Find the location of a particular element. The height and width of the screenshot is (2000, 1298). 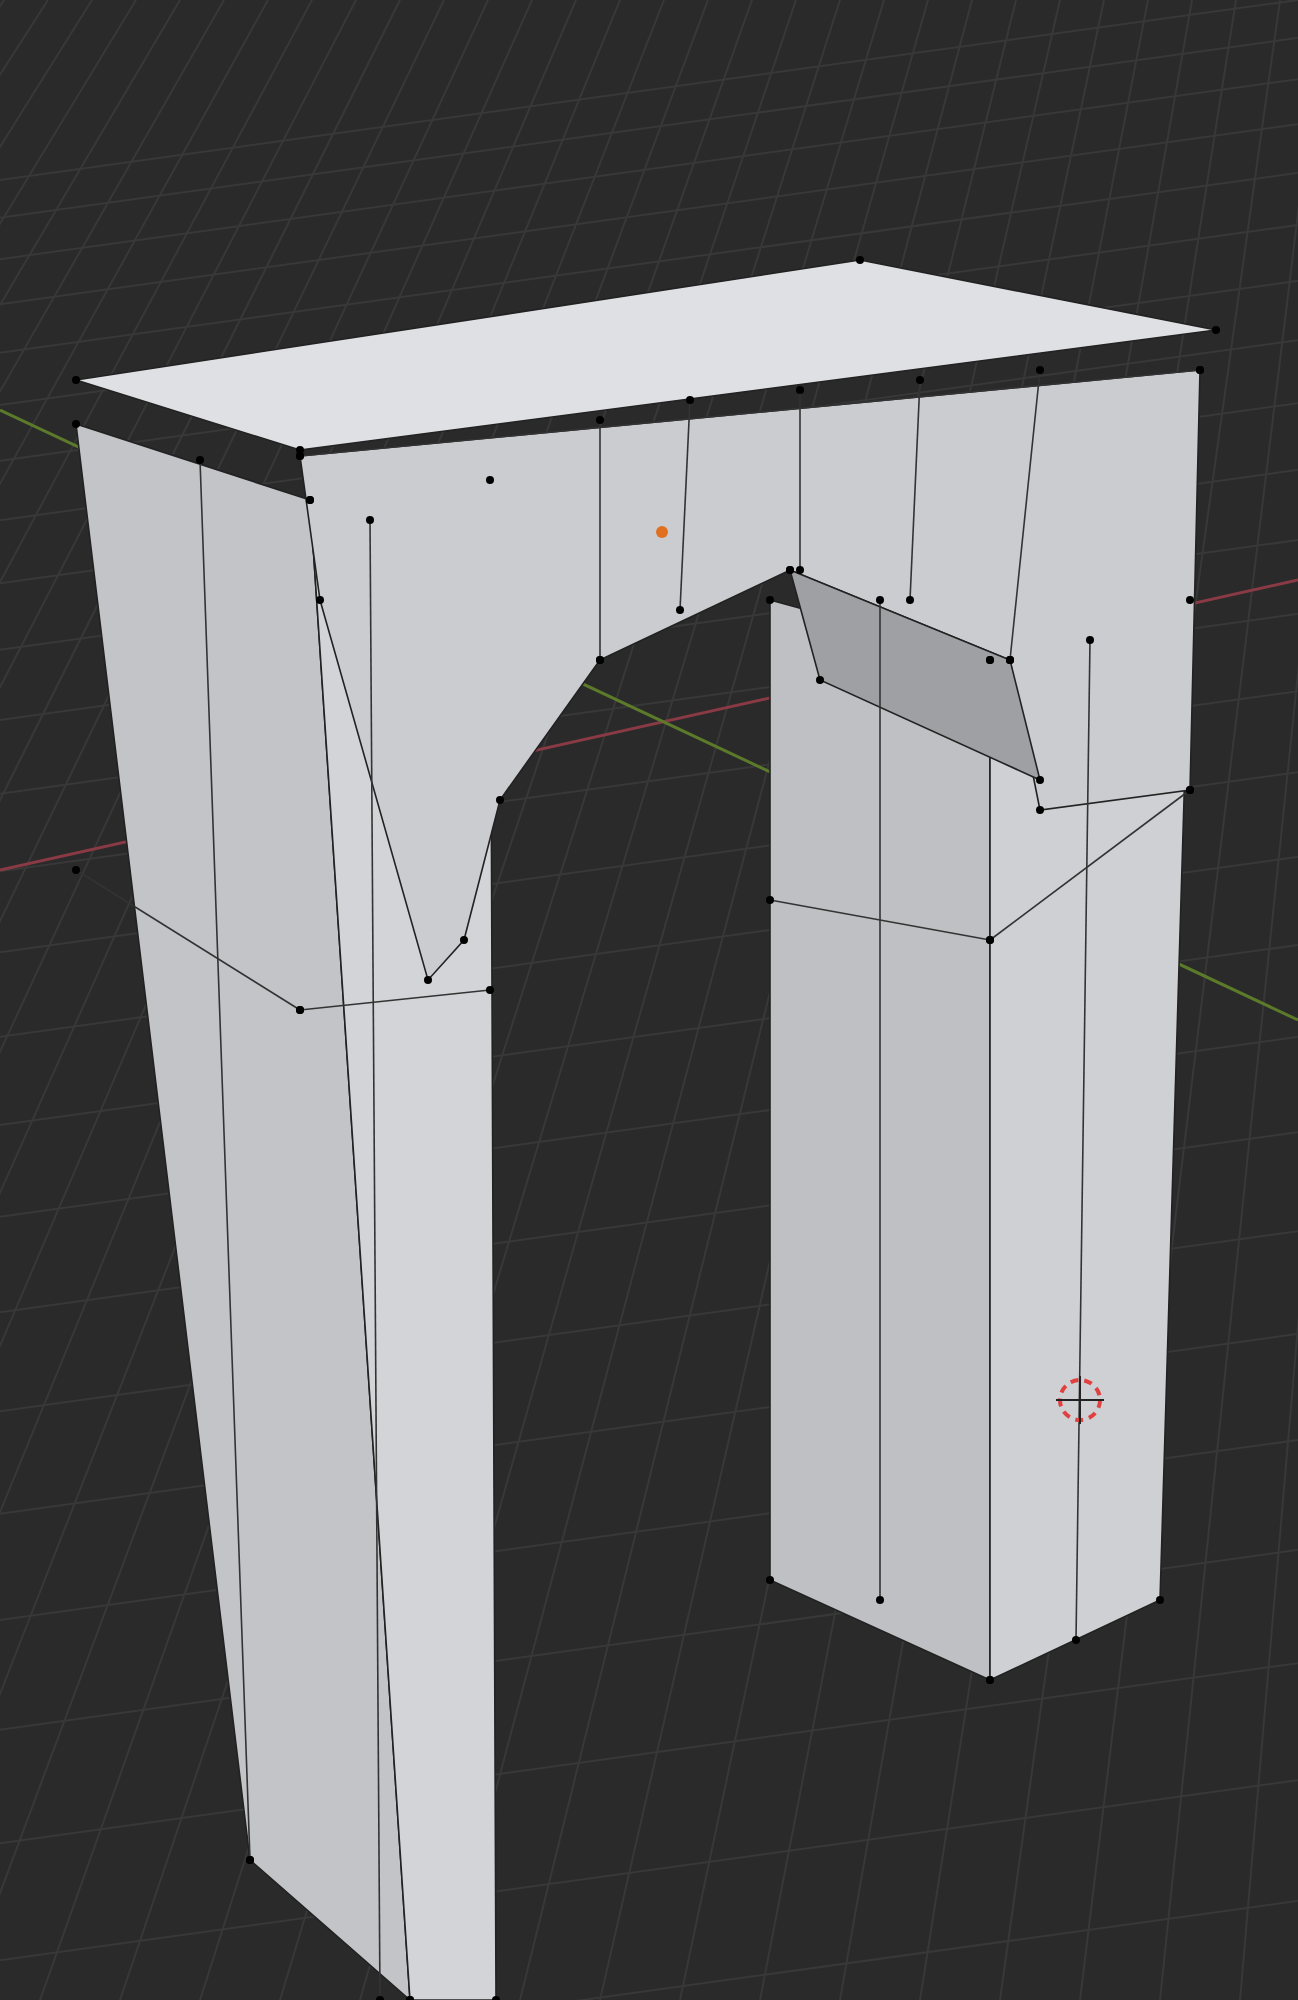

3d-cursor-icon is located at coordinates (1080, 1400).